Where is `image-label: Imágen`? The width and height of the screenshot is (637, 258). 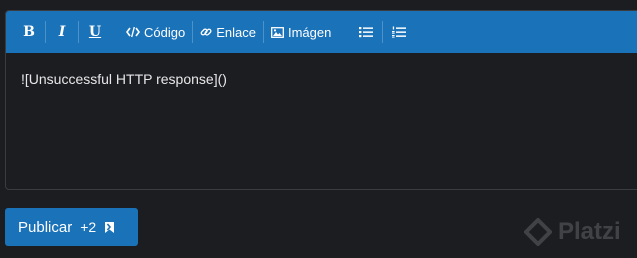 image-label: Imágen is located at coordinates (309, 32).